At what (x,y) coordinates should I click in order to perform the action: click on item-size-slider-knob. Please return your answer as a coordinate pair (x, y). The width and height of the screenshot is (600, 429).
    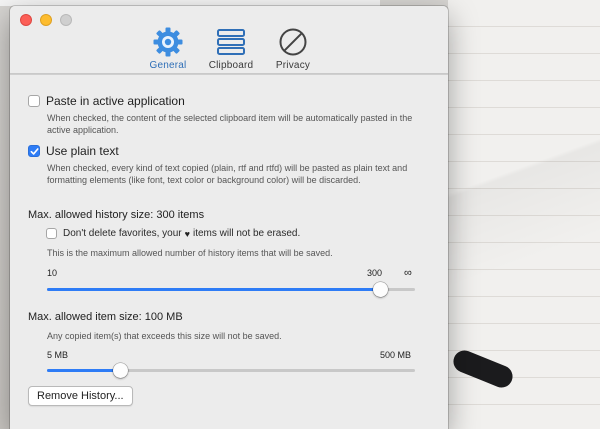
    Looking at the image, I should click on (121, 370).